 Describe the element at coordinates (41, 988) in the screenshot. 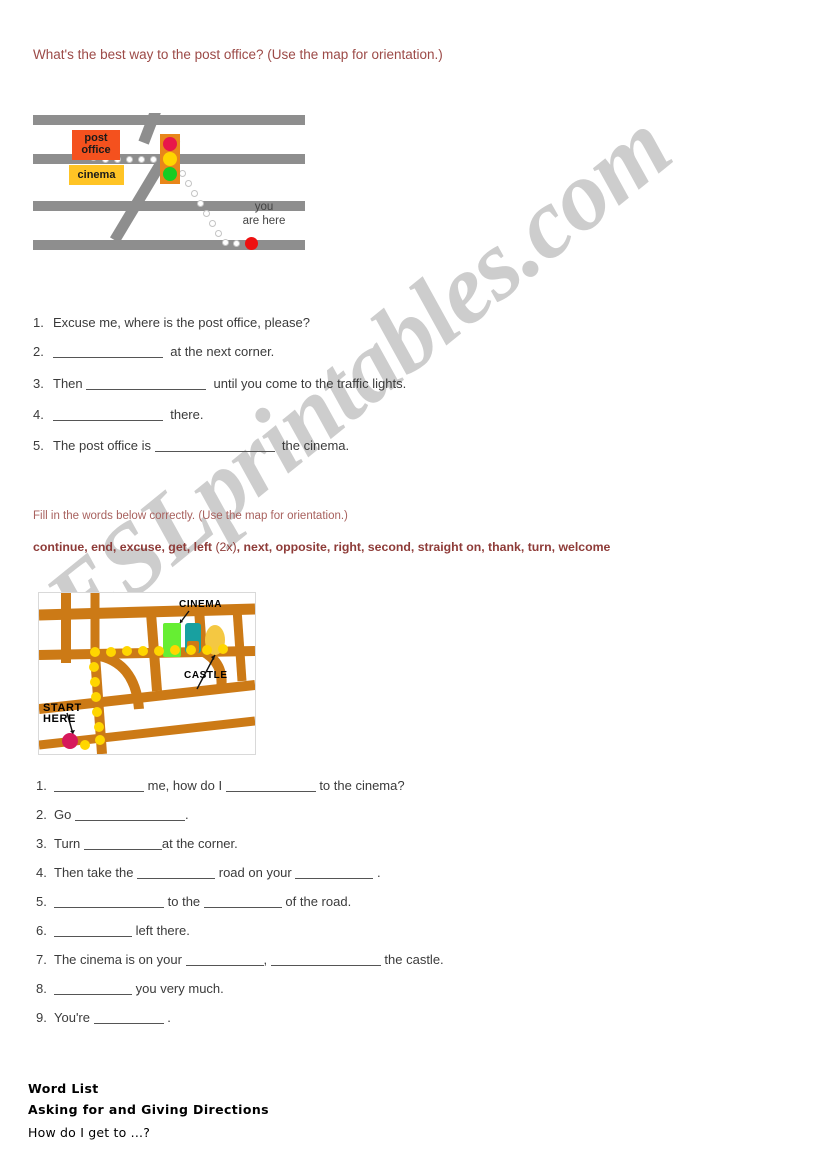

I see `s2-q8-number: 8.` at that location.